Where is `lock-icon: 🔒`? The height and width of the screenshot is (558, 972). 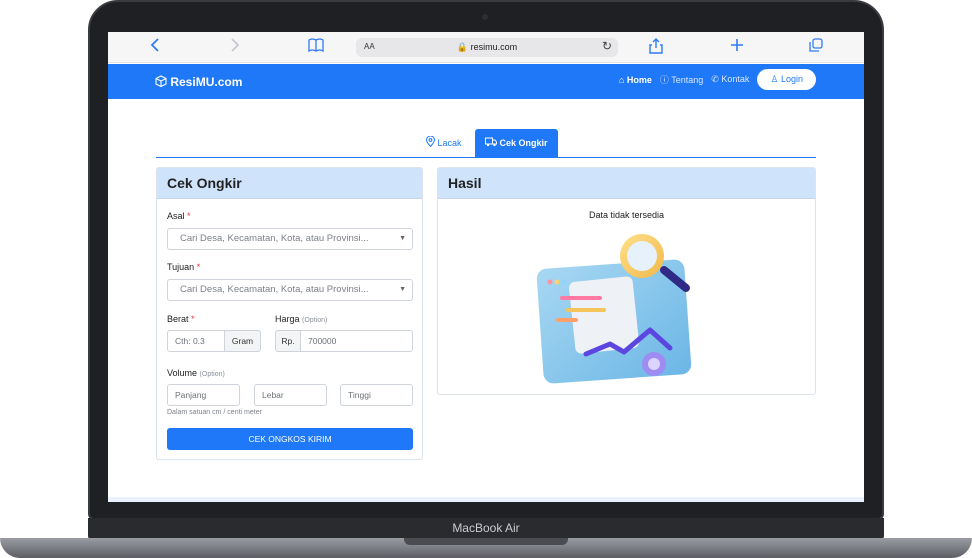 lock-icon: 🔒 is located at coordinates (462, 47).